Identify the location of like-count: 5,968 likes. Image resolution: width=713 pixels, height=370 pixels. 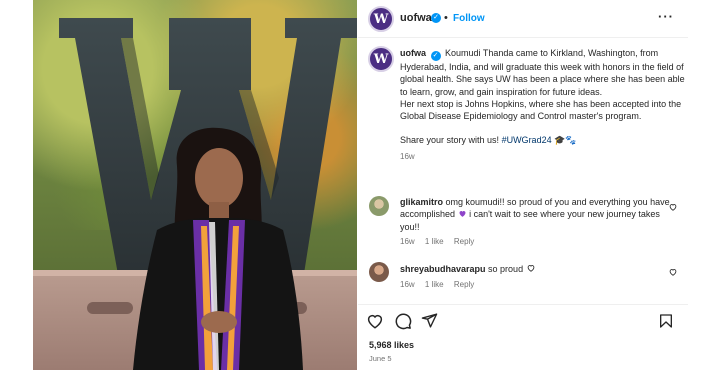
(391, 345).